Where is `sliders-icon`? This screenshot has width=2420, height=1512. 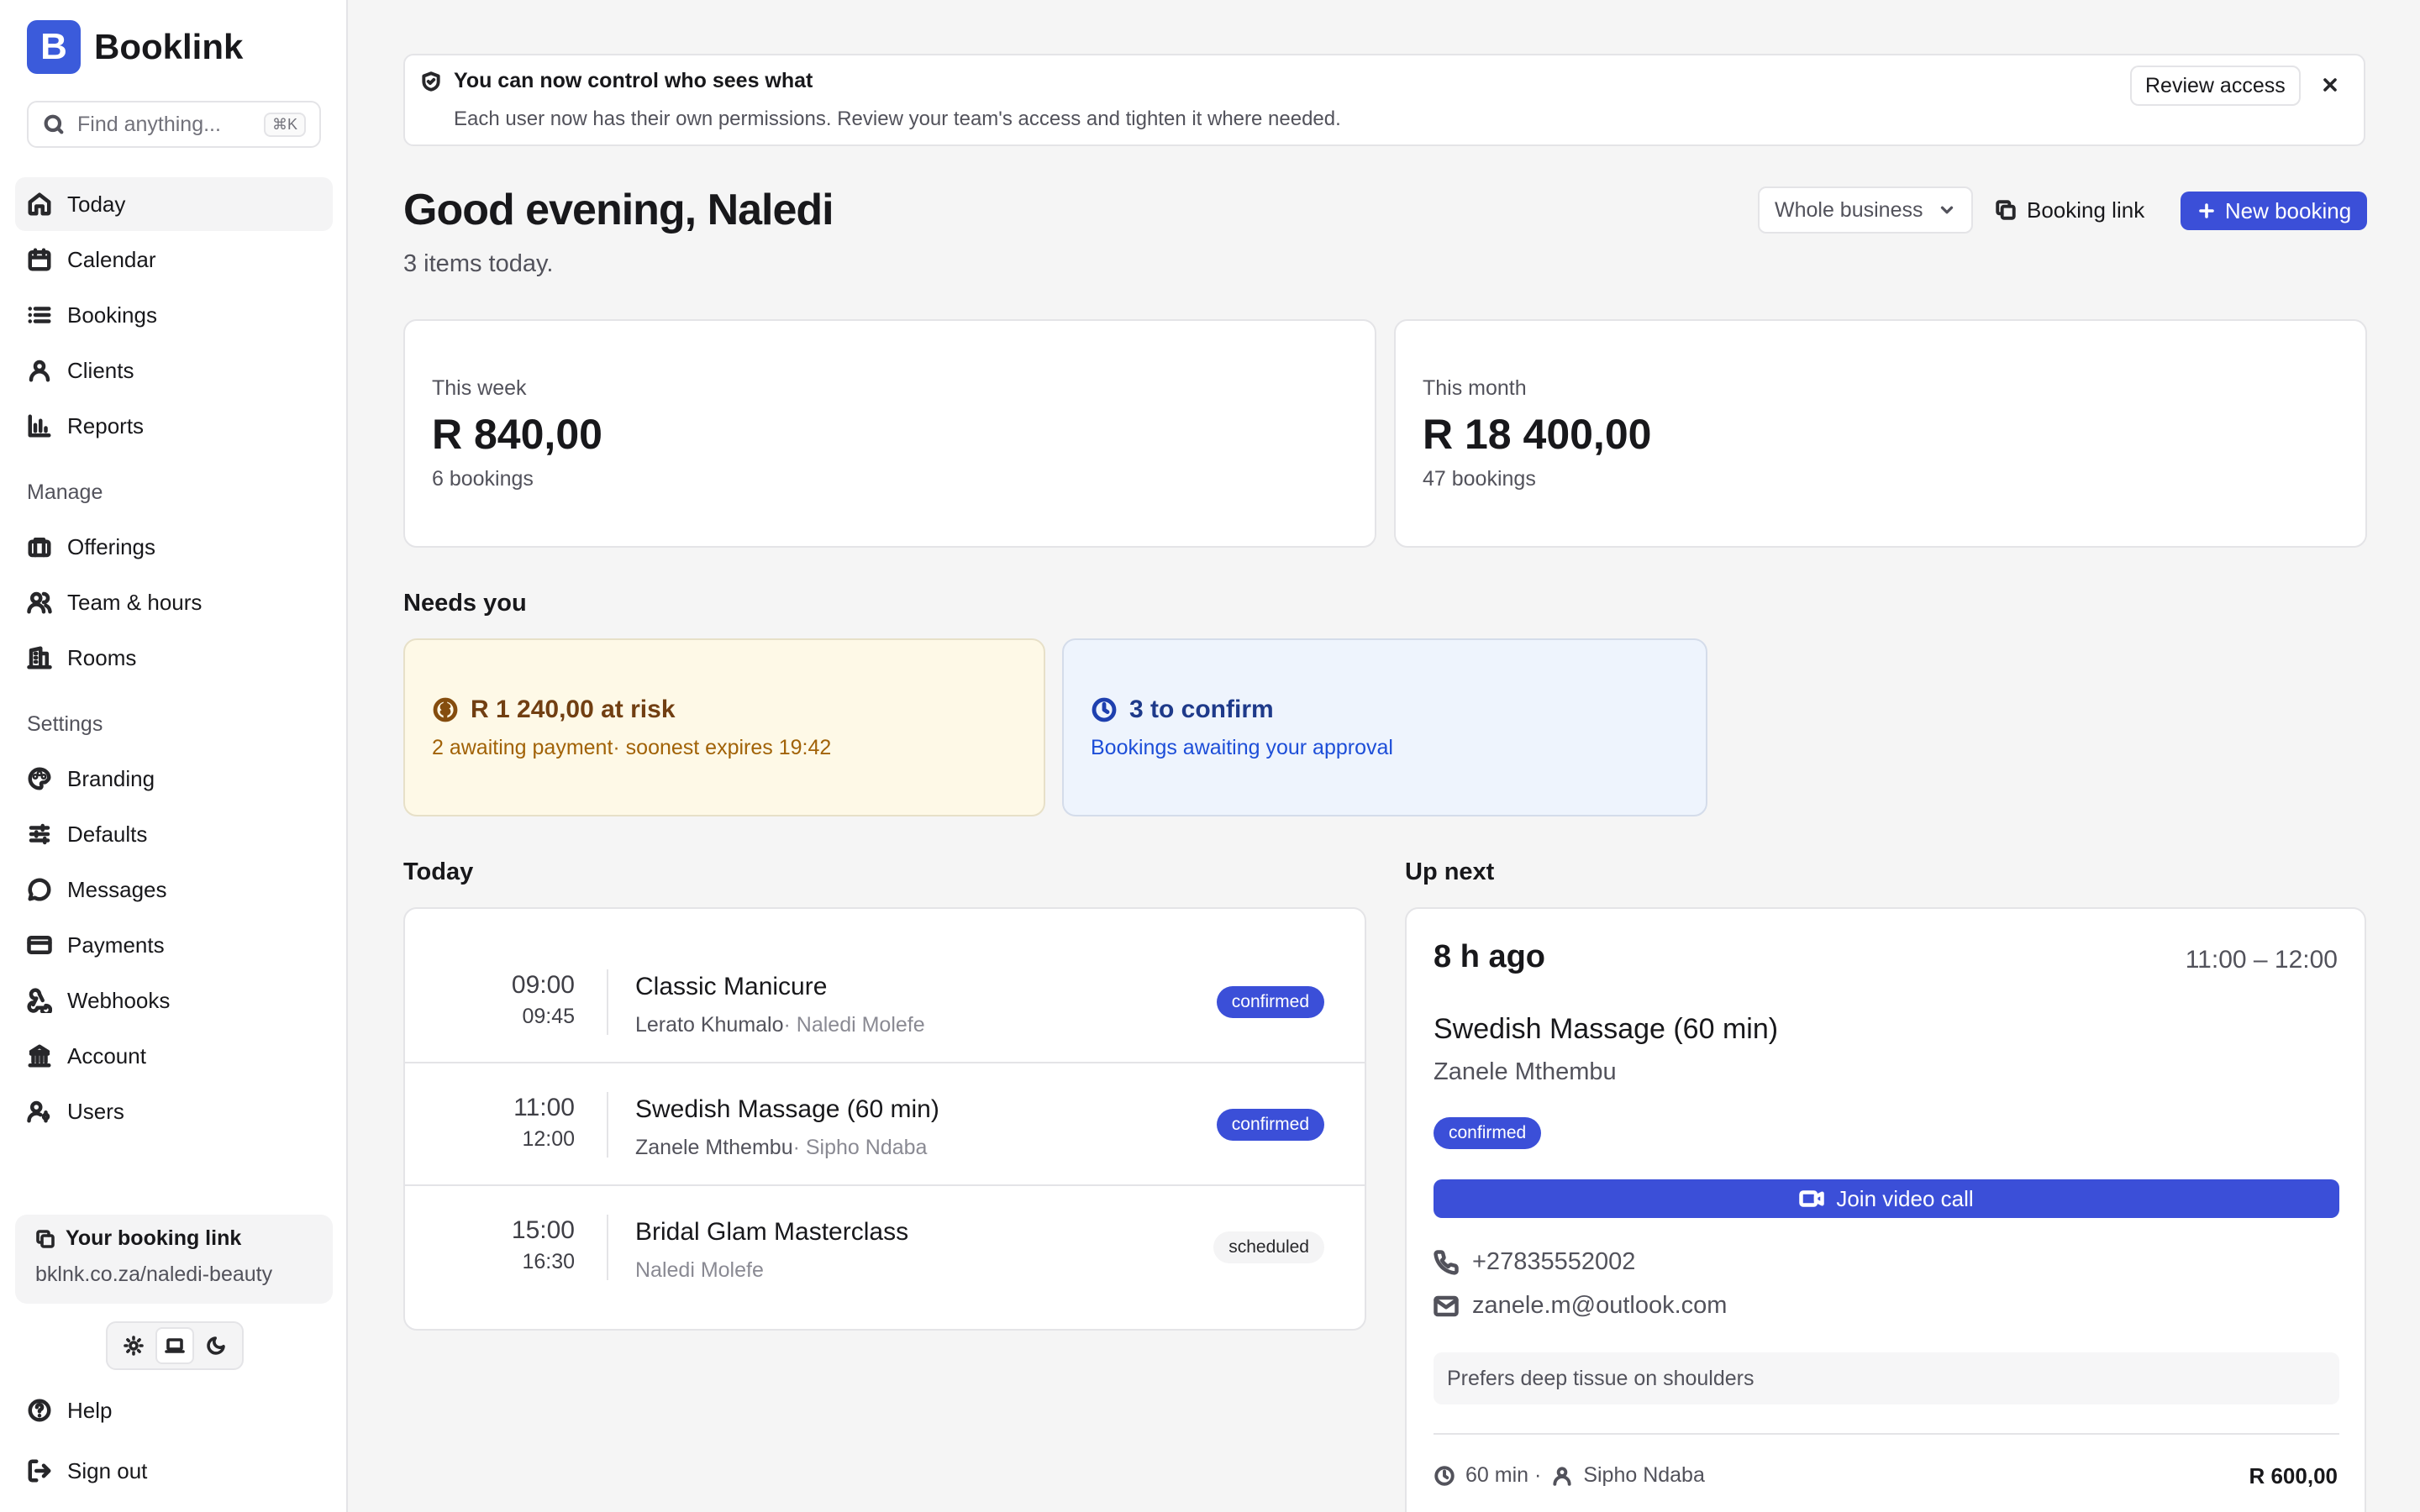 sliders-icon is located at coordinates (39, 834).